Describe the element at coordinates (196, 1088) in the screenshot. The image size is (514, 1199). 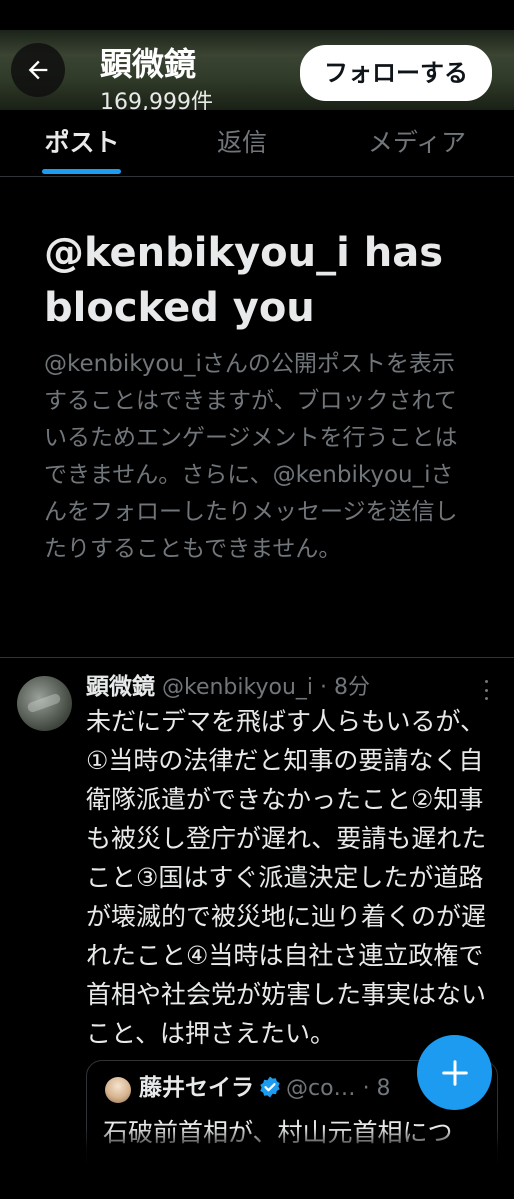
I see `quote-author-name: 藤井セイラ` at that location.